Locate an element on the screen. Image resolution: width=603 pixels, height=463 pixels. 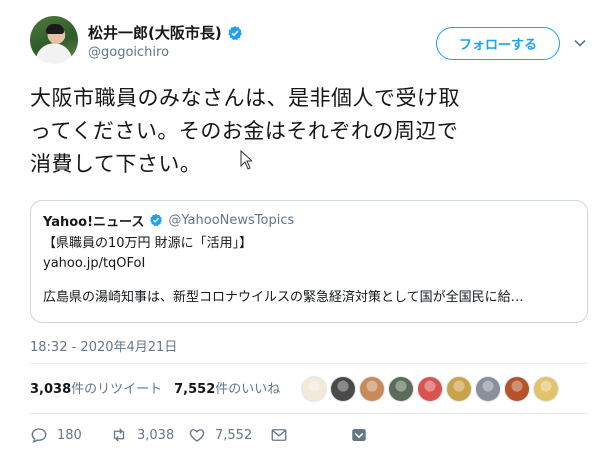
quoted-headline: 【県職員の10万円 財源に「活用」】 is located at coordinates (148, 243).